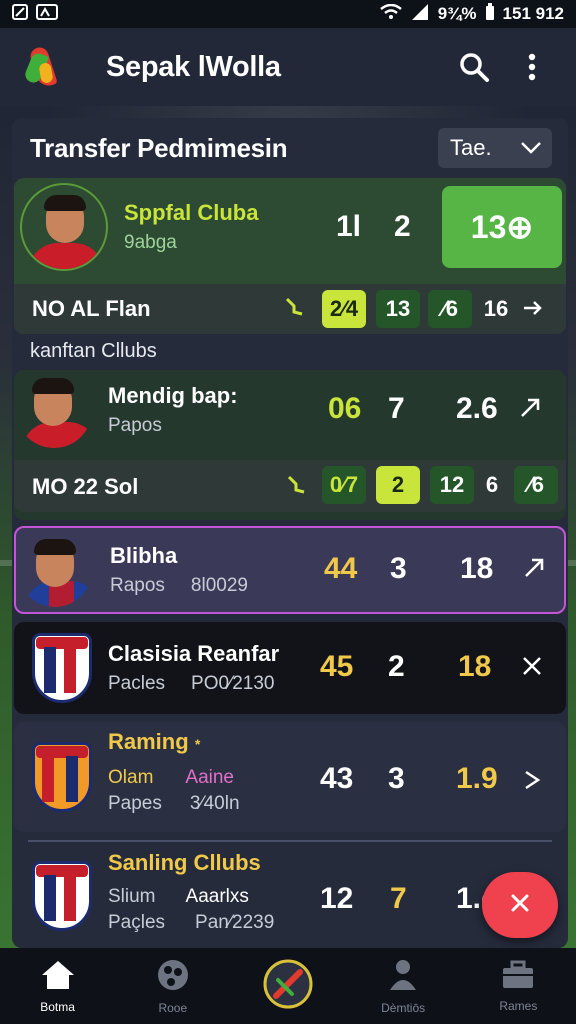 The width and height of the screenshot is (576, 1024). I want to click on bottom-nav: Botma Rooe Dèmtiōs Rames, so click(288, 986).